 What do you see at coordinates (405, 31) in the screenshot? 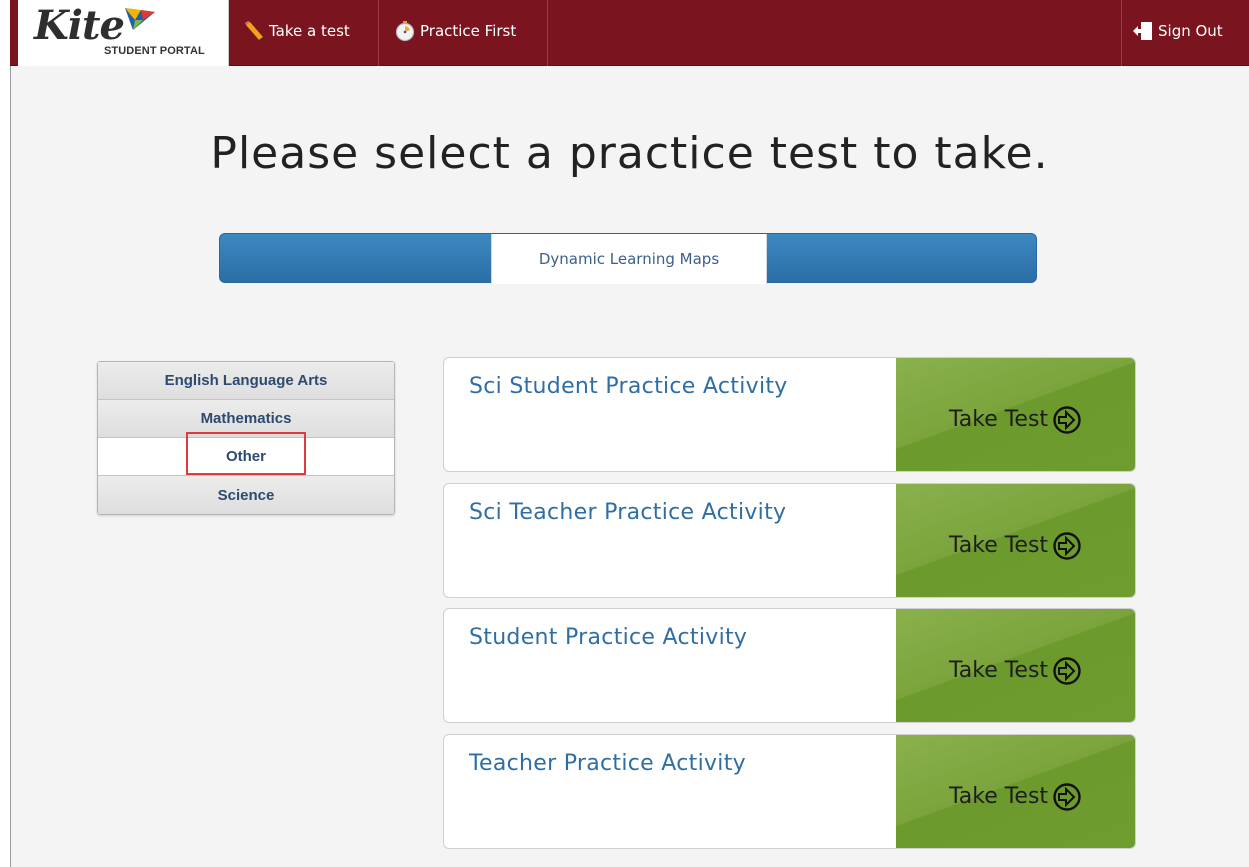
I see `stopwatch-icon` at bounding box center [405, 31].